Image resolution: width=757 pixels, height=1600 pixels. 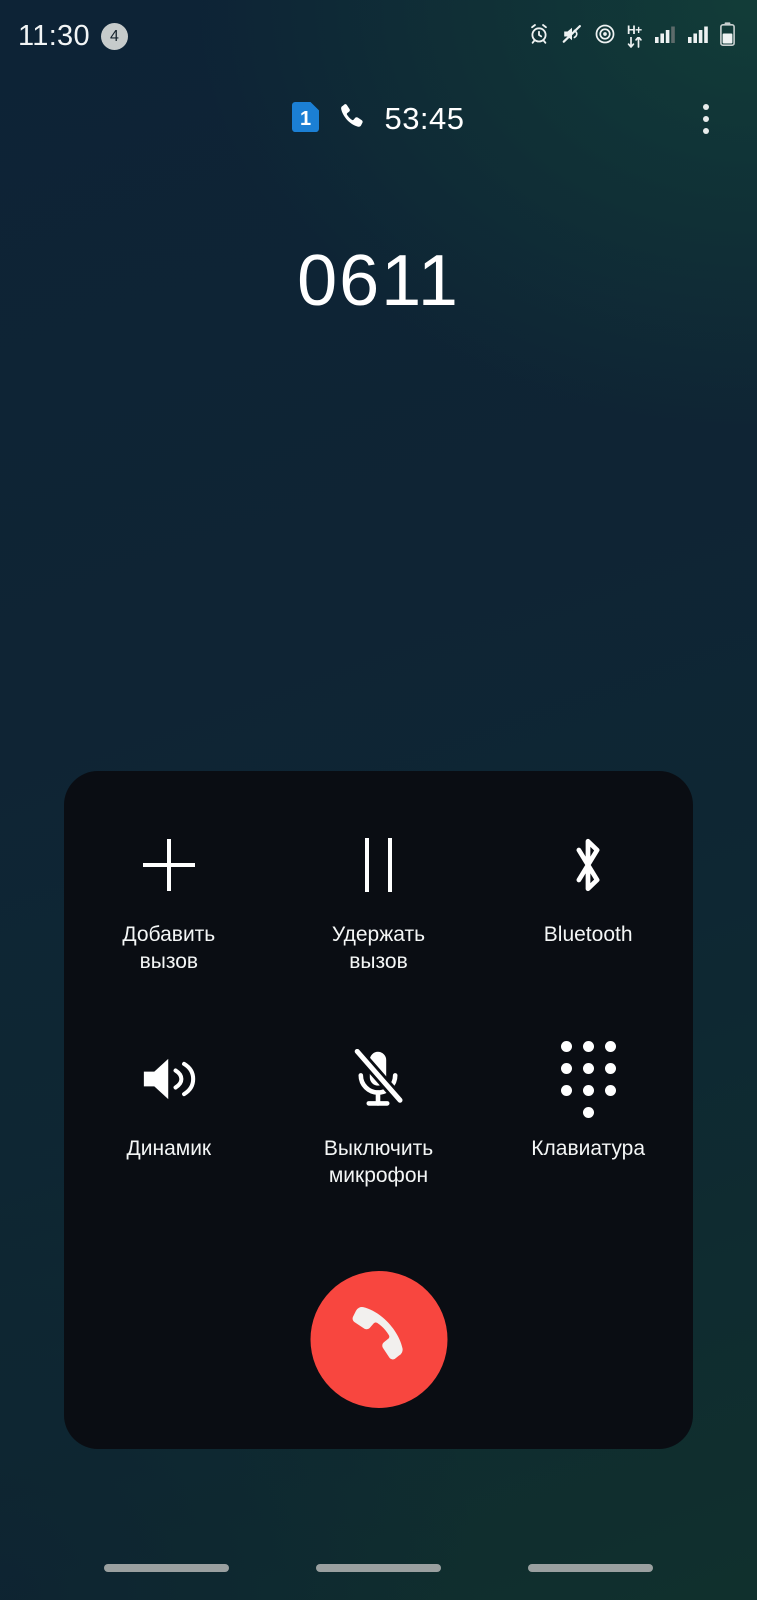 What do you see at coordinates (378, 36) in the screenshot?
I see `status-bar: 11:30 4 H+` at bounding box center [378, 36].